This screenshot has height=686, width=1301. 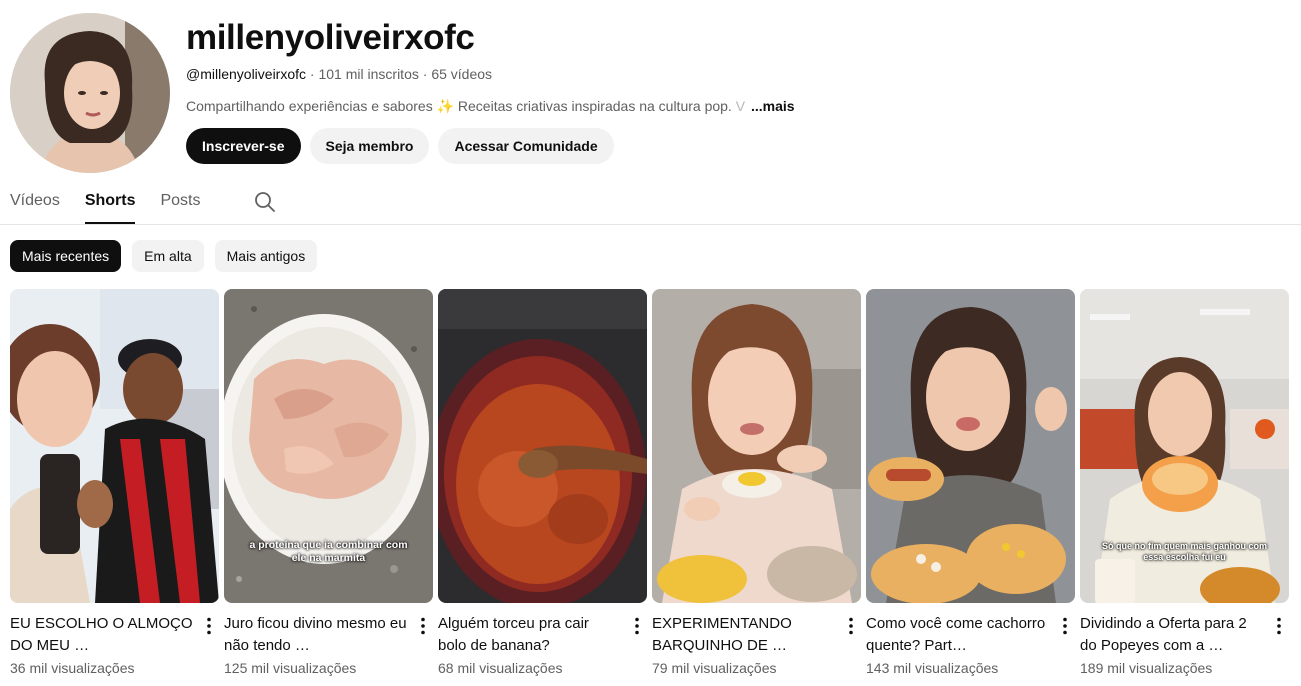 What do you see at coordinates (266, 256) in the screenshot?
I see `chip-oldest: Mais antigos` at bounding box center [266, 256].